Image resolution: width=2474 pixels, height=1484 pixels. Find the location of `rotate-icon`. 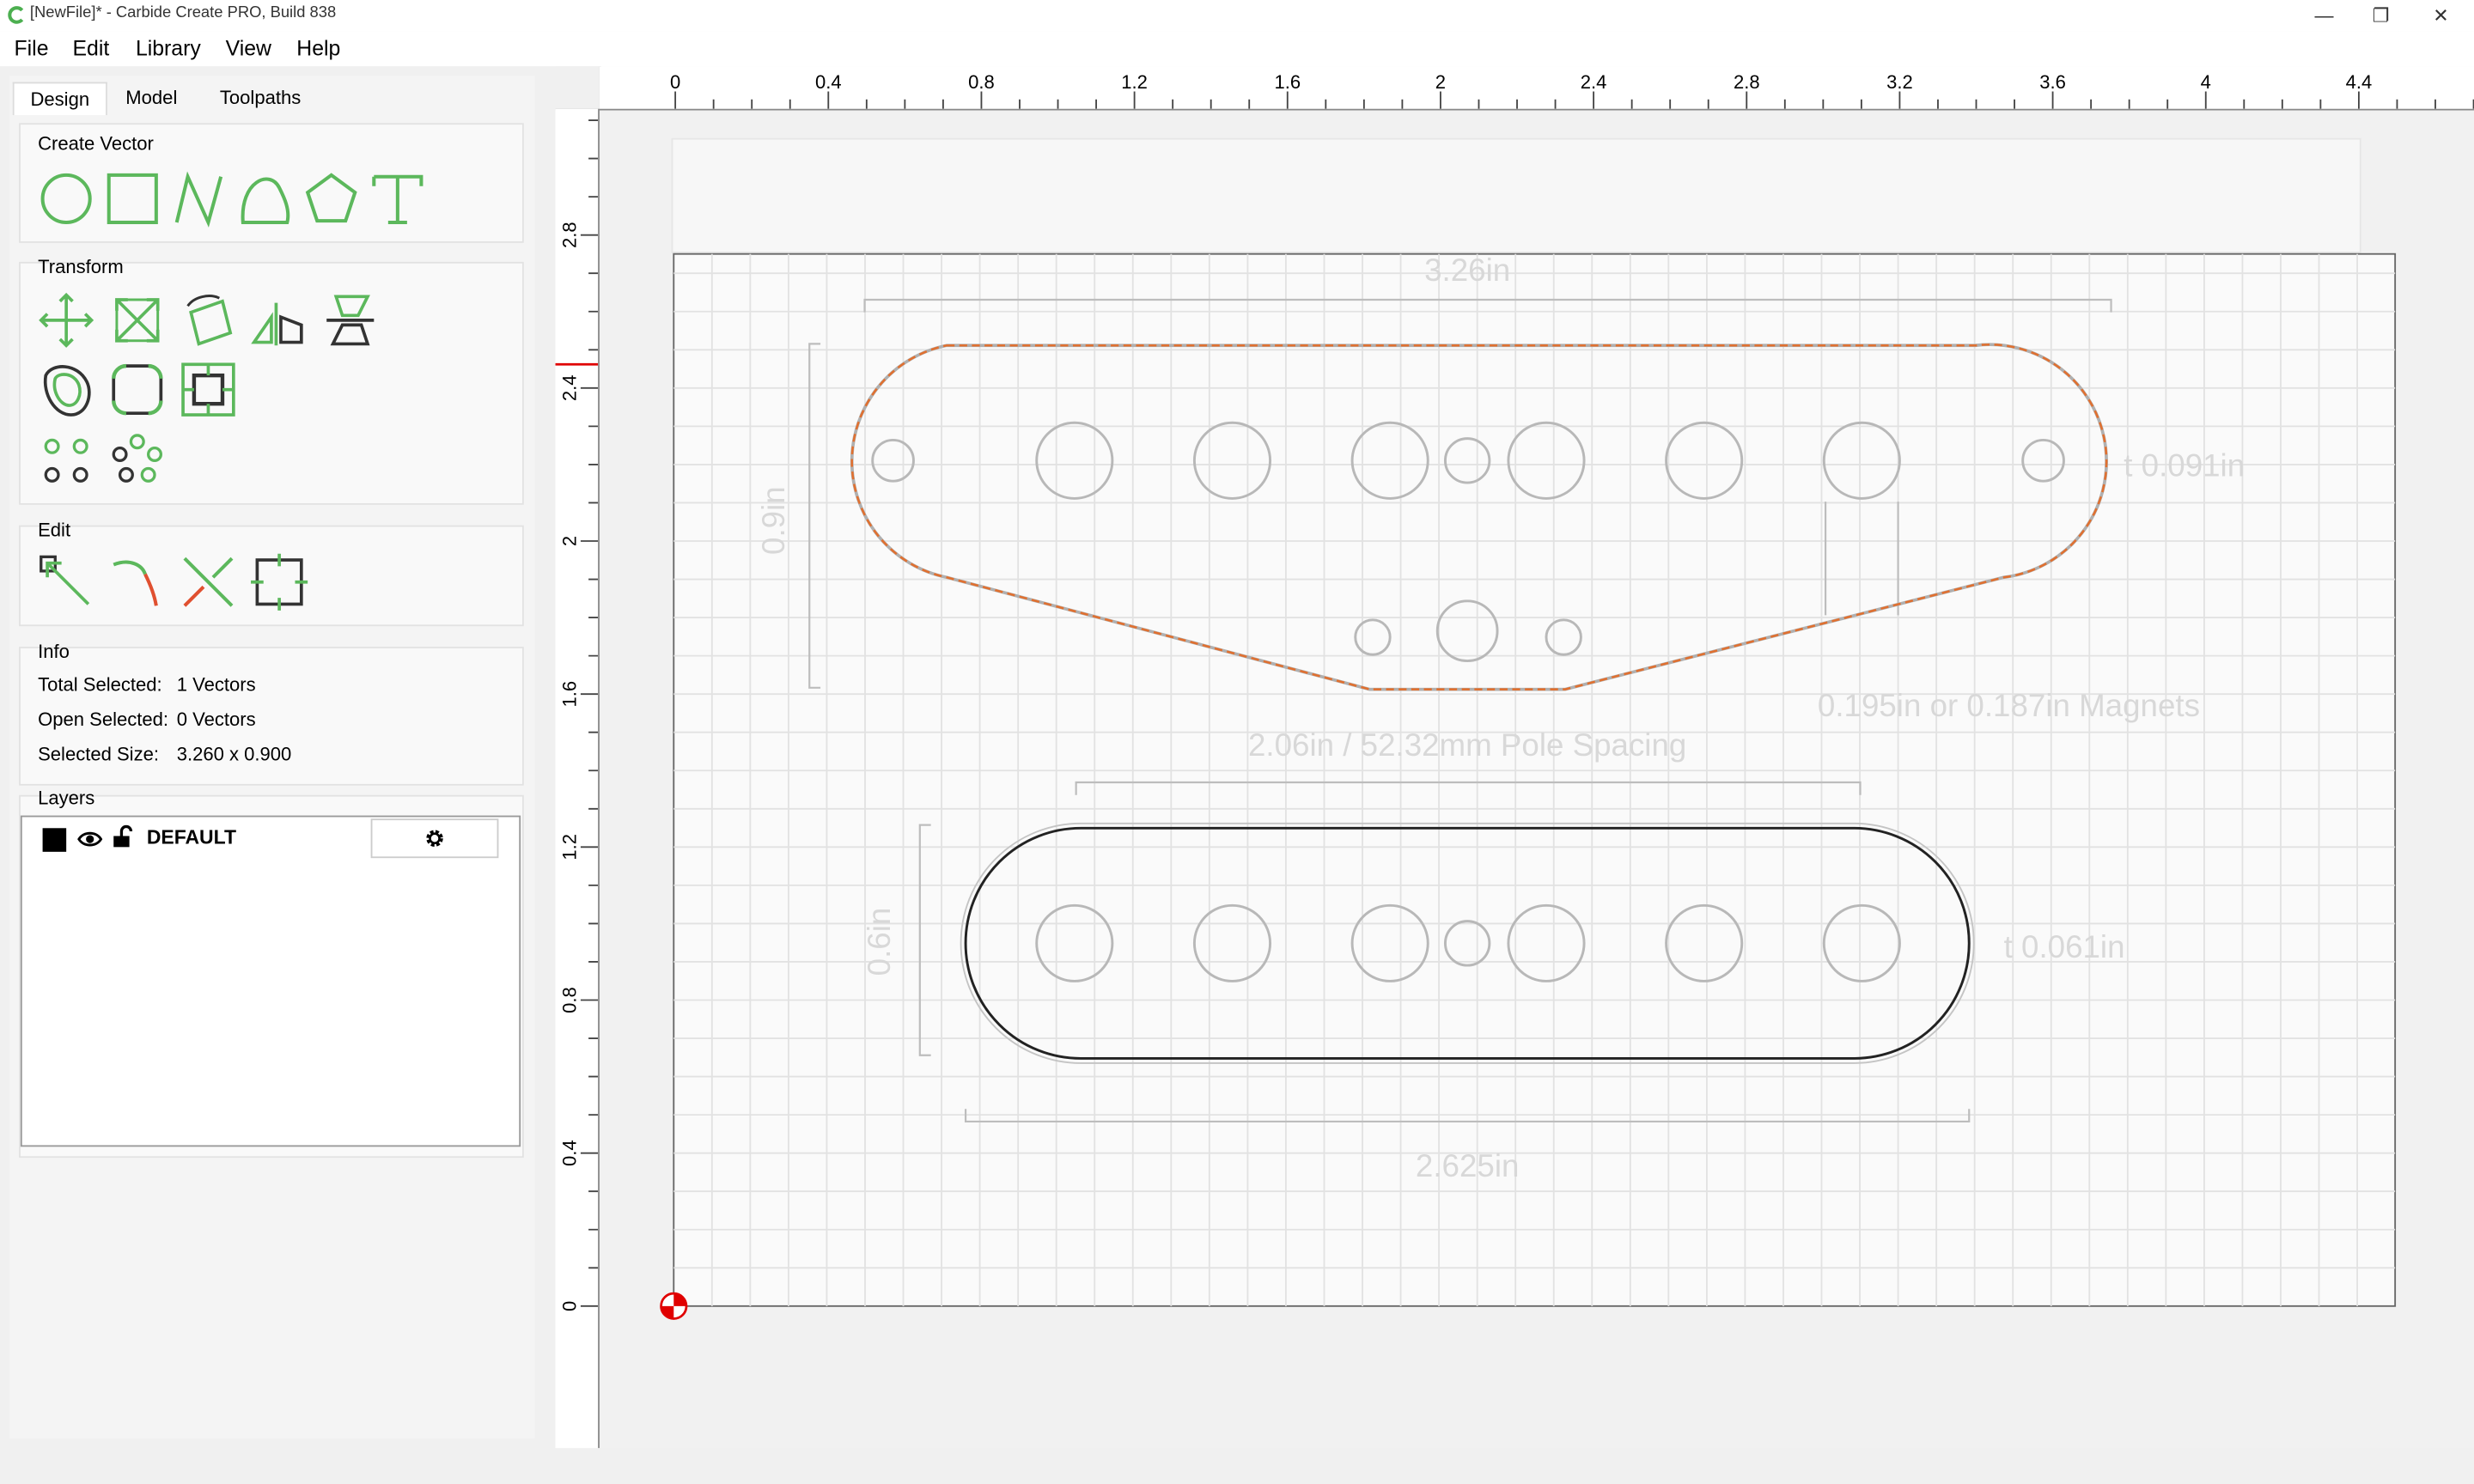

rotate-icon is located at coordinates (209, 320).